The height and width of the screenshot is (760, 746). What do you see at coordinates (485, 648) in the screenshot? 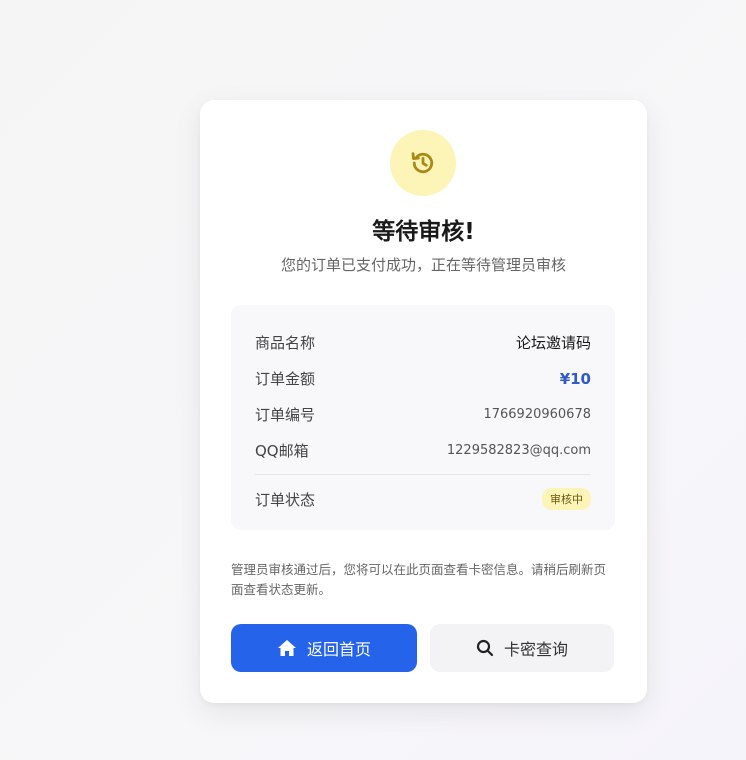
I see `search-icon` at bounding box center [485, 648].